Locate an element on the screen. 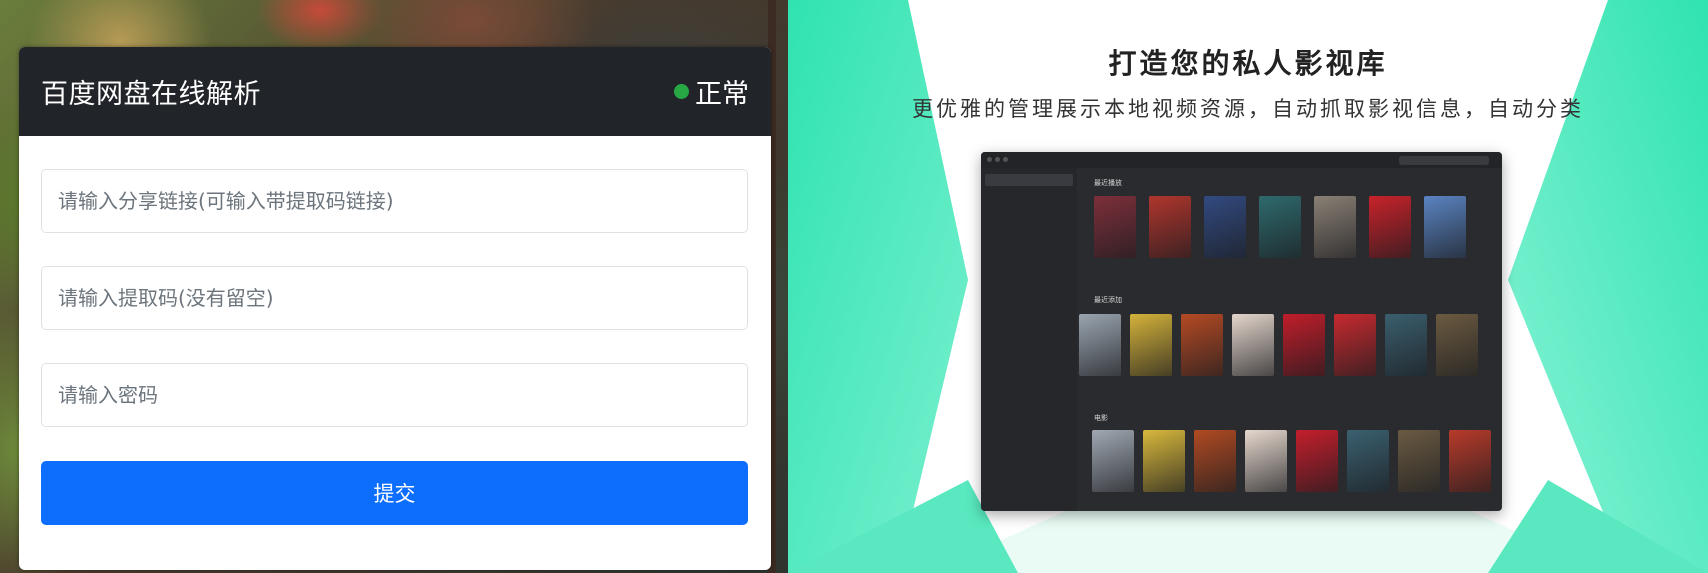 The image size is (1708, 573). status-dot-icon is located at coordinates (681, 91).